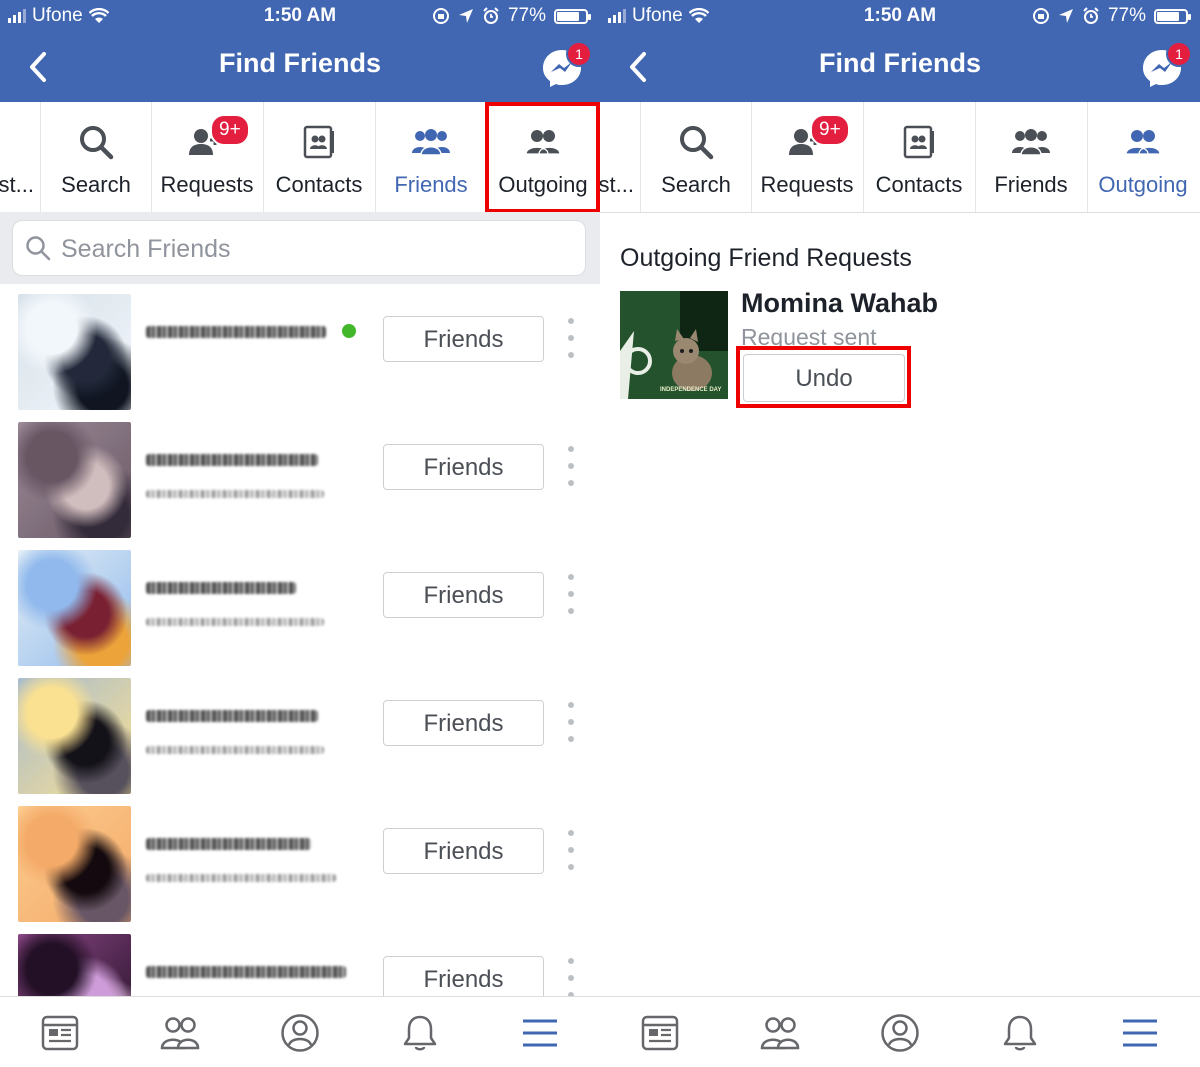 This screenshot has width=1200, height=1067. I want to click on location-icon, so click(465, 16).